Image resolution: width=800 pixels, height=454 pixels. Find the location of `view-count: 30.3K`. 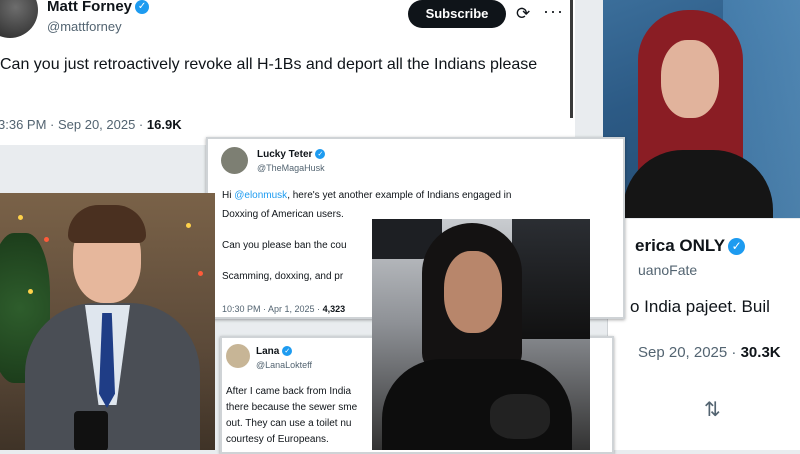

view-count: 30.3K is located at coordinates (760, 352).